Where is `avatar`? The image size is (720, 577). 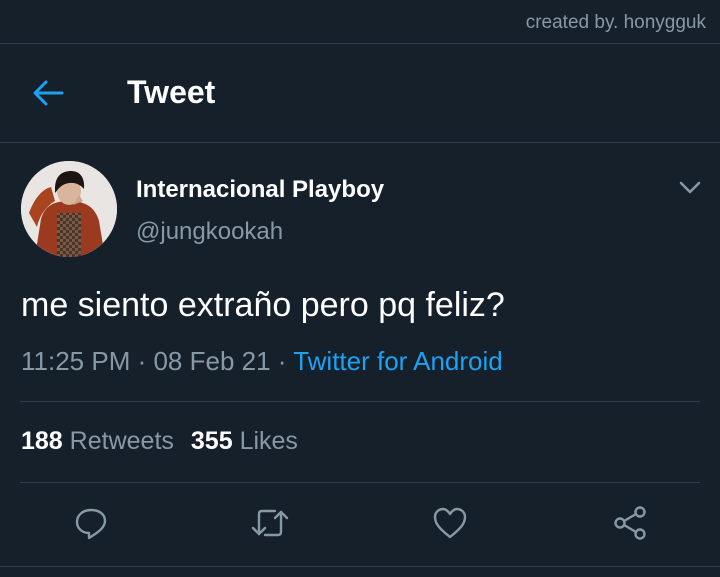
avatar is located at coordinates (69, 209).